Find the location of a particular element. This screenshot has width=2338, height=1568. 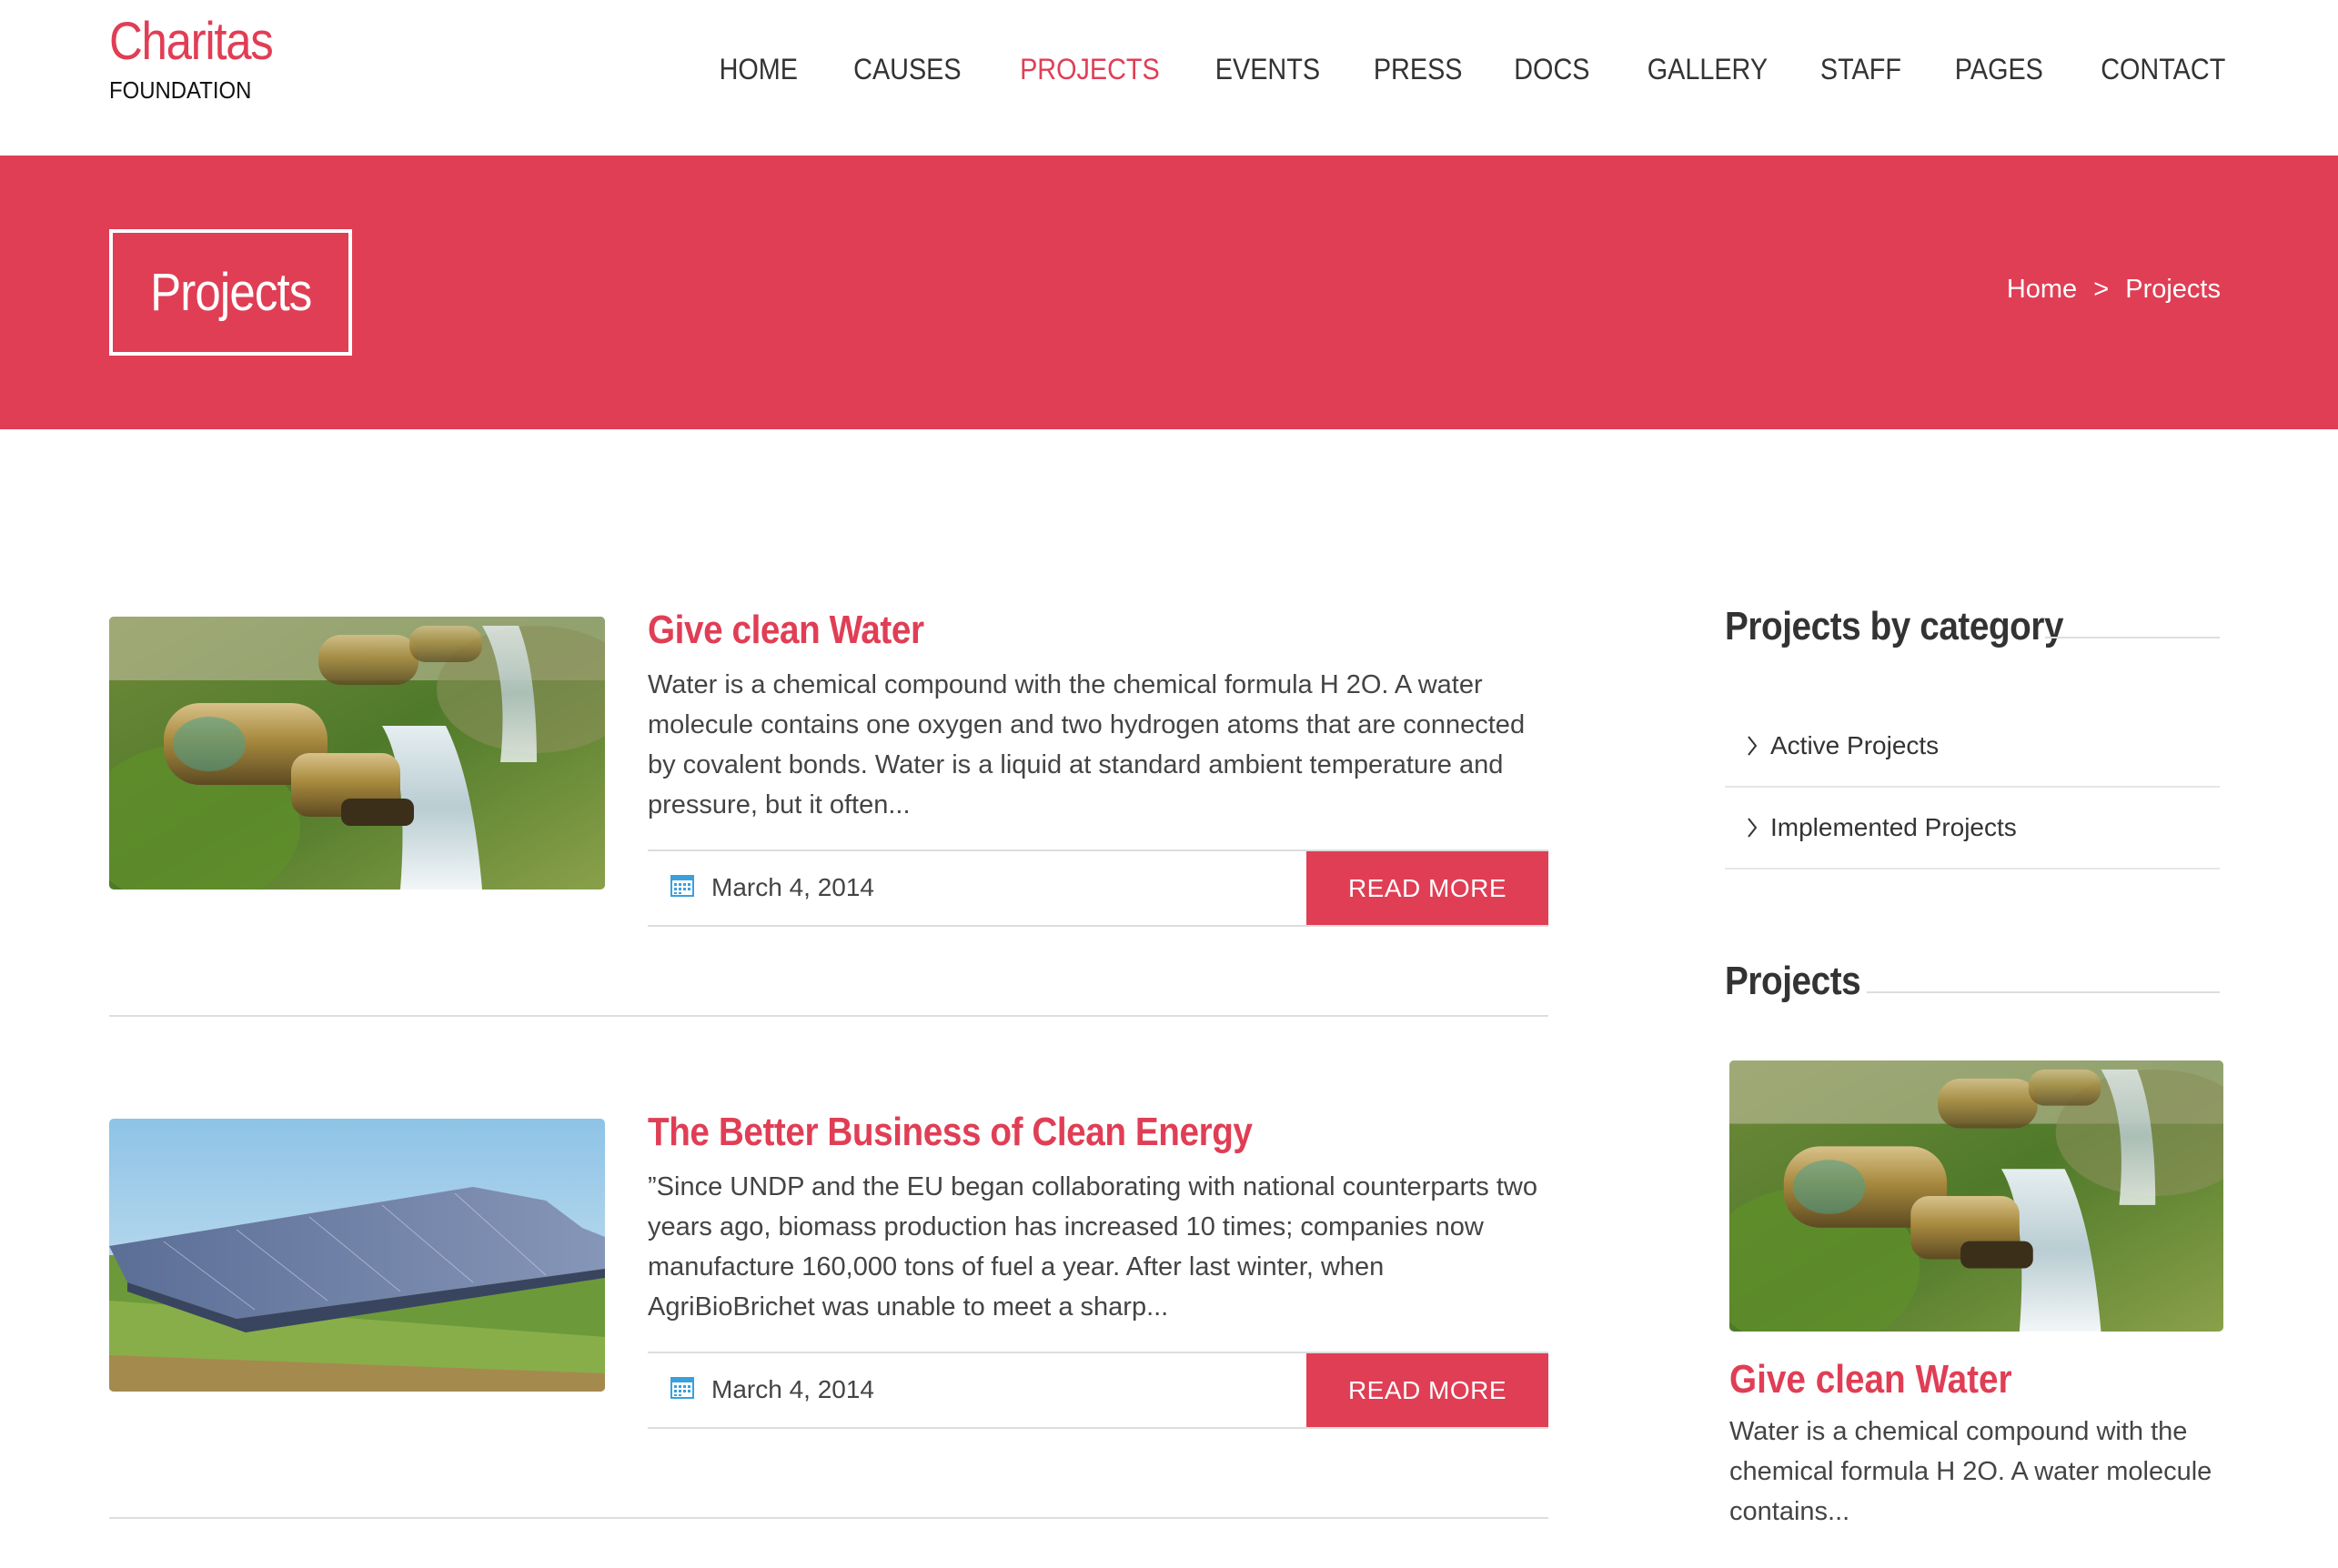

nav-press: PRESS is located at coordinates (1418, 69).